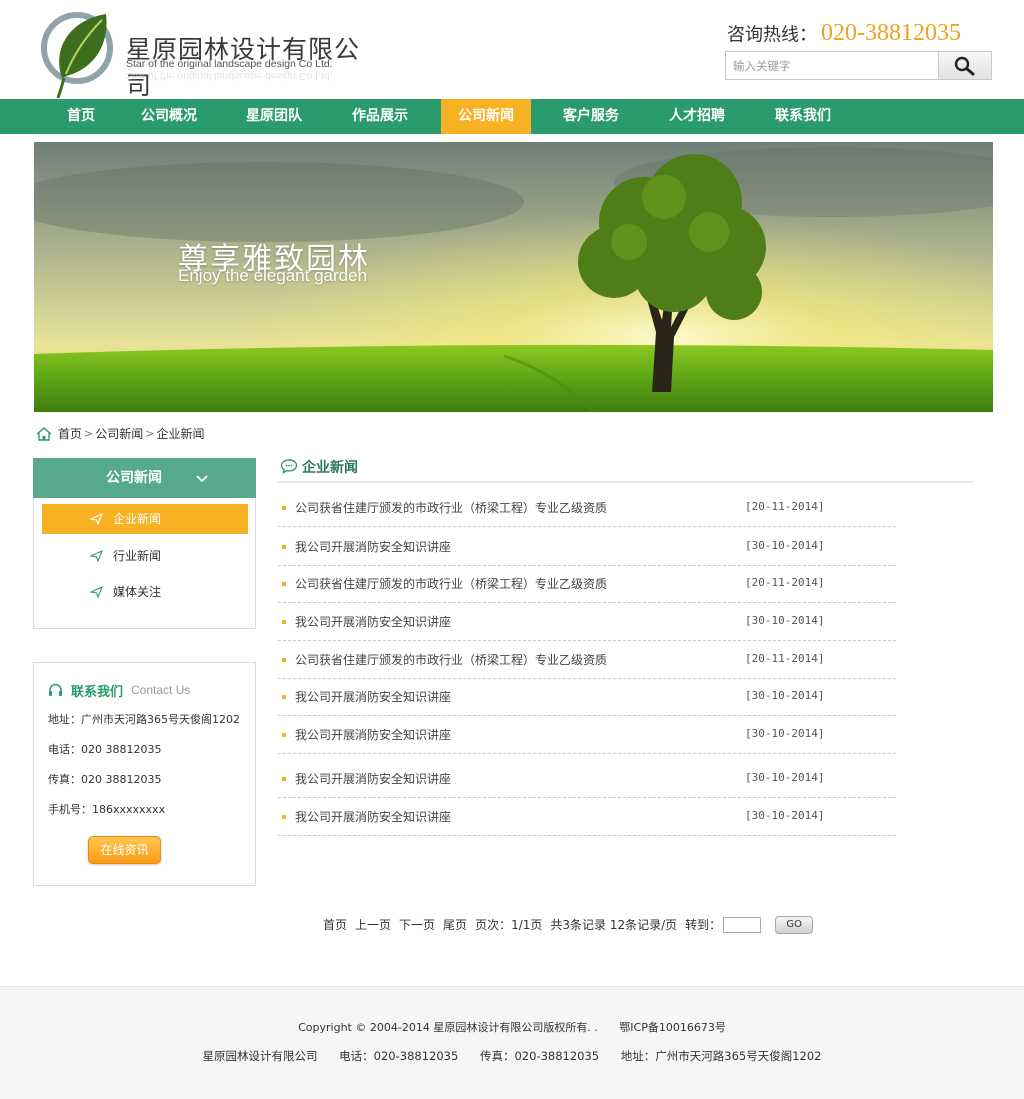  What do you see at coordinates (380, 116) in the screenshot?
I see `nav-item-works: 作品展示` at bounding box center [380, 116].